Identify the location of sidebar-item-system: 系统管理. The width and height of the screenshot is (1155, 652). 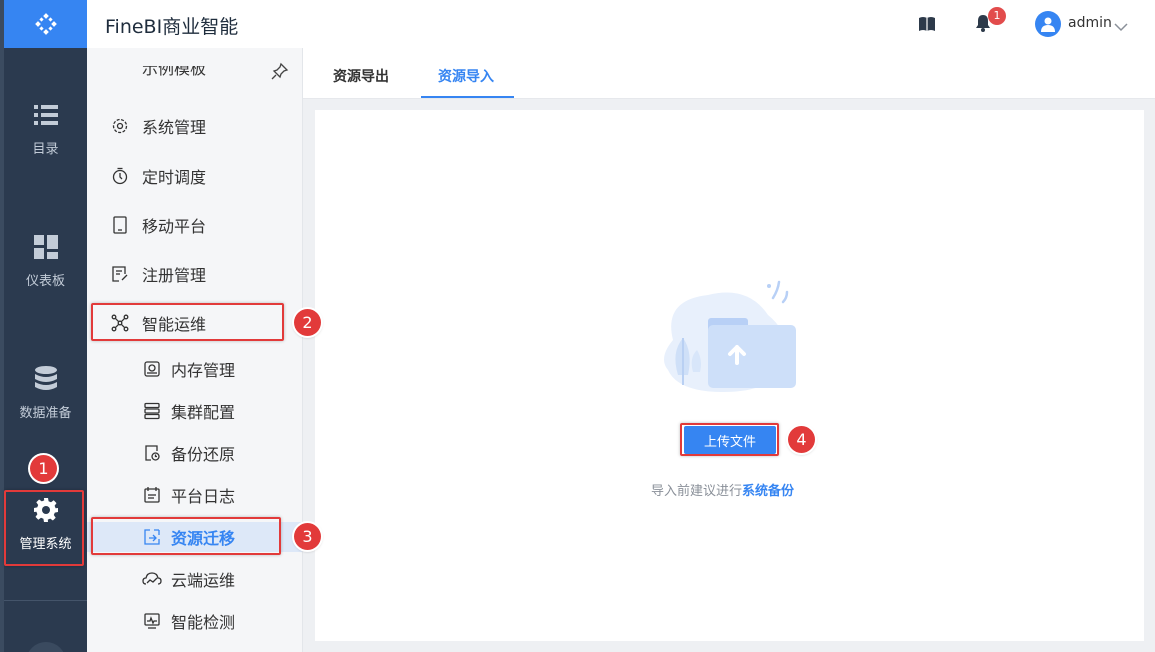
(194, 126).